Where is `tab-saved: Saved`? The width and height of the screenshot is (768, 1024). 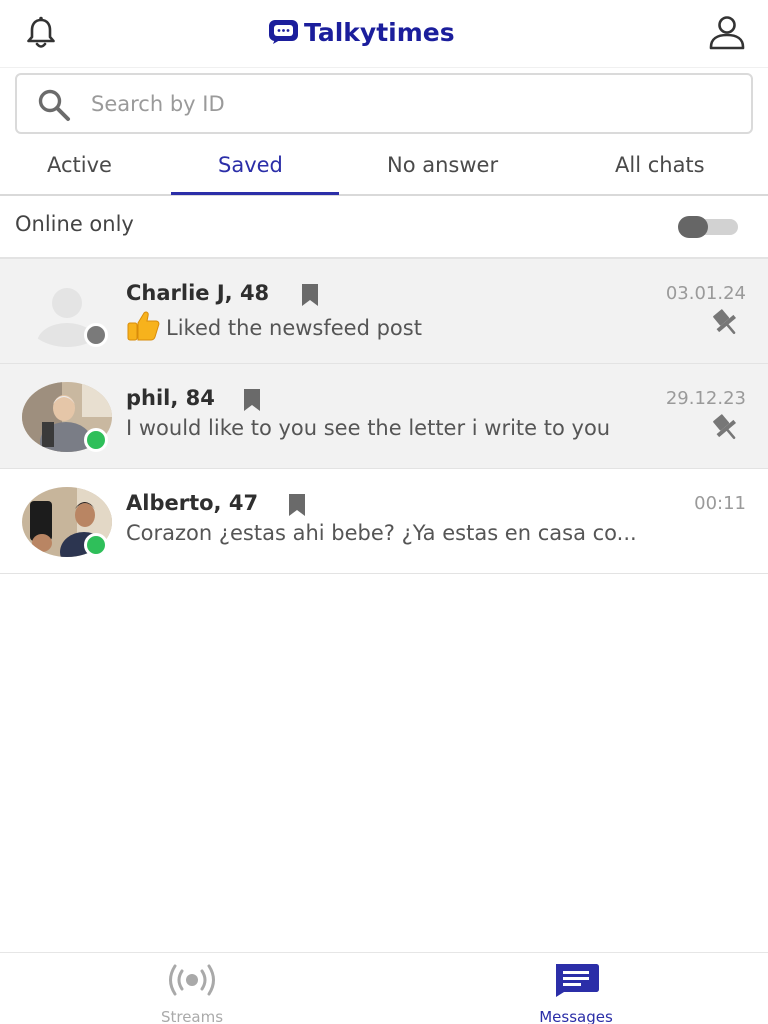
tab-saved: Saved is located at coordinates (250, 165).